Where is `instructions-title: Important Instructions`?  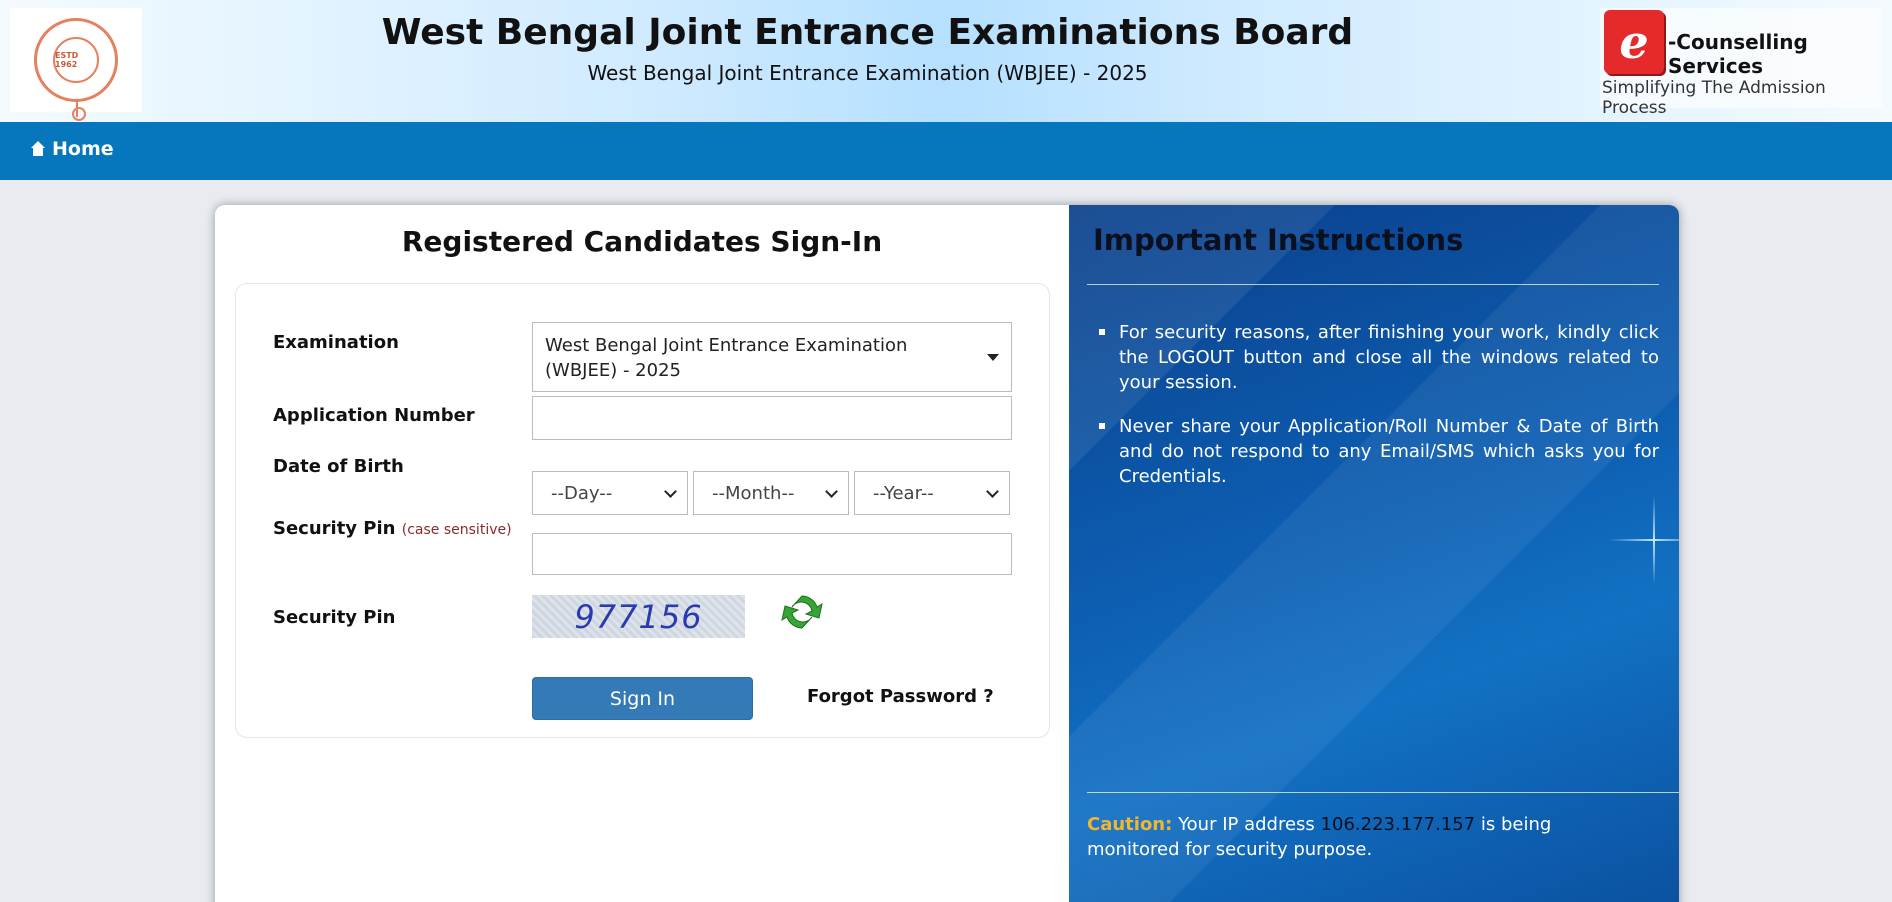 instructions-title: Important Instructions is located at coordinates (1278, 240).